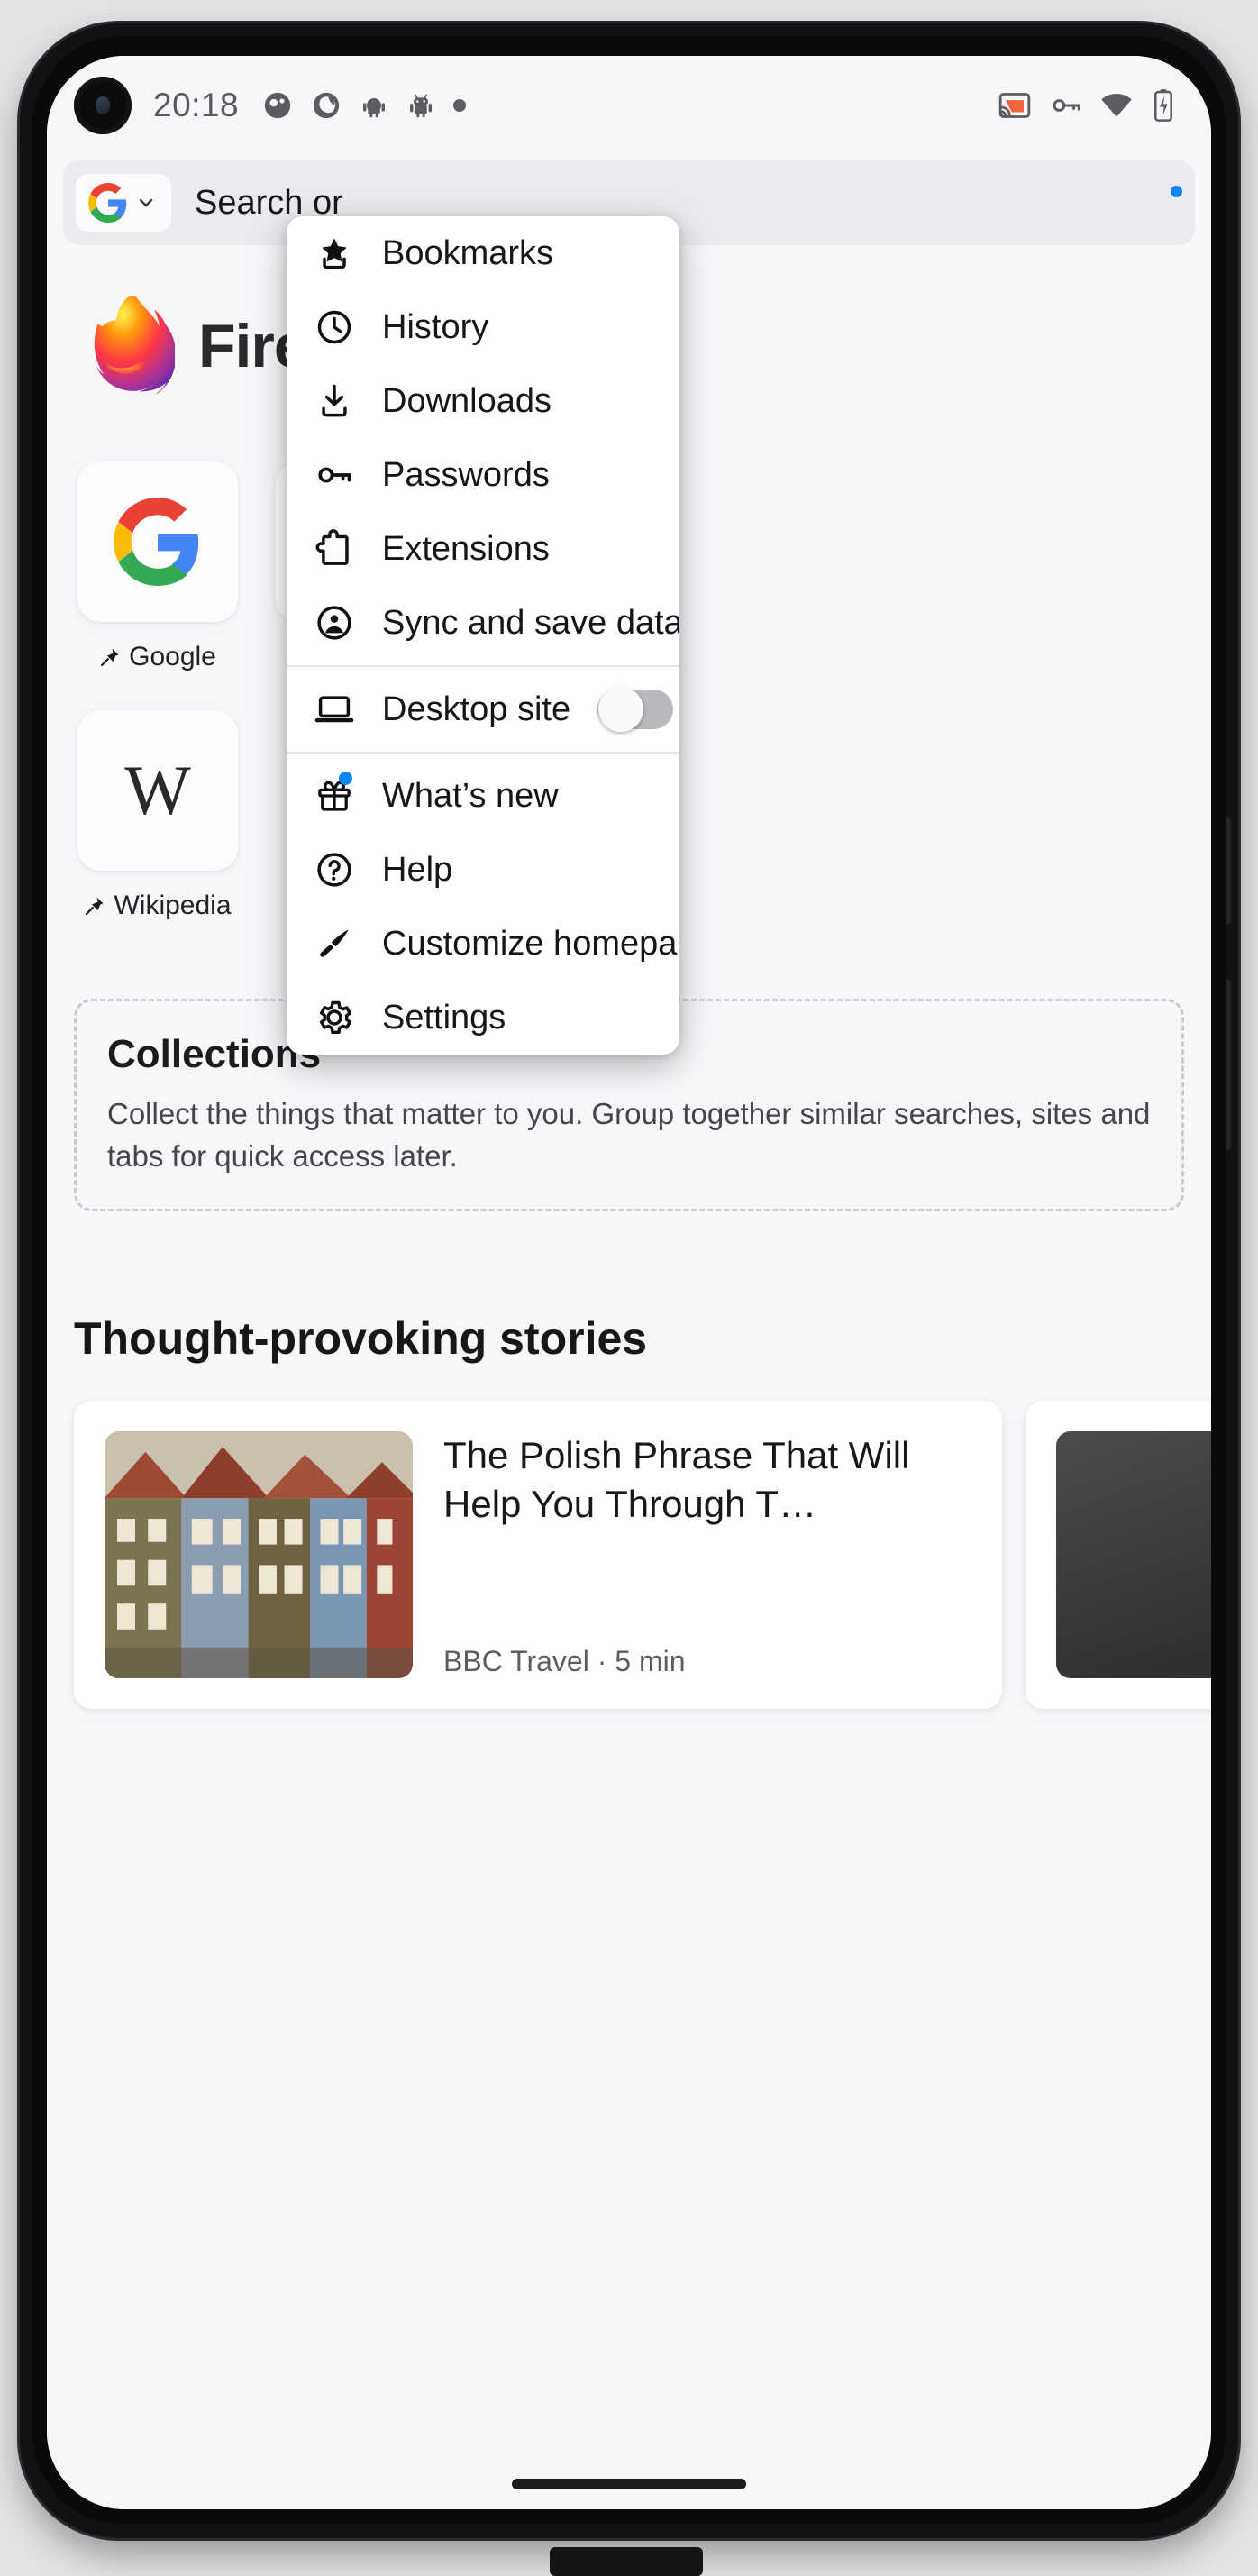  I want to click on menu-item-settings: Settings, so click(483, 1018).